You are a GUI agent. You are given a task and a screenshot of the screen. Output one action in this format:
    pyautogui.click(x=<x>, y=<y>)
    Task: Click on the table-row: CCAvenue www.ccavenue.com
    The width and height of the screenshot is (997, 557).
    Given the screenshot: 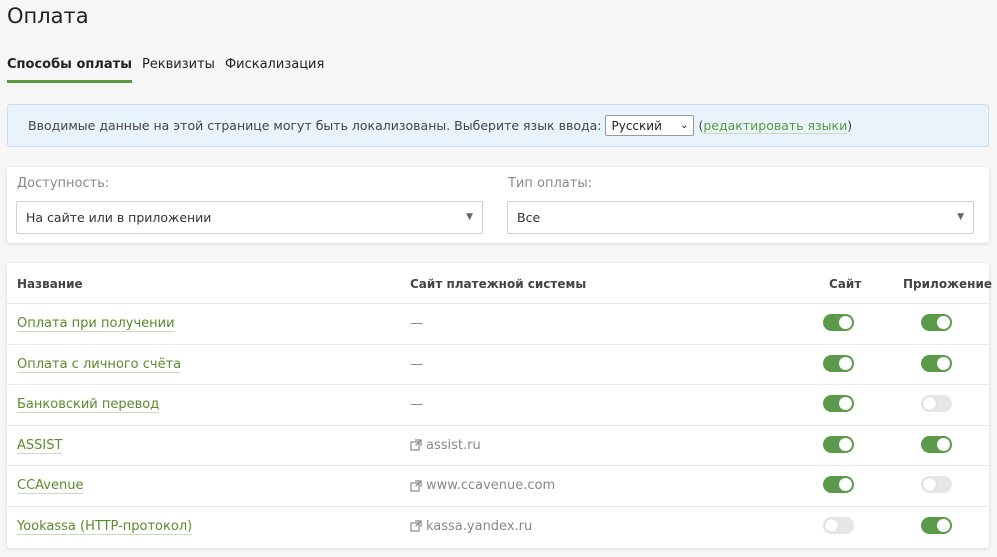 What is the action you would take?
    pyautogui.click(x=498, y=486)
    